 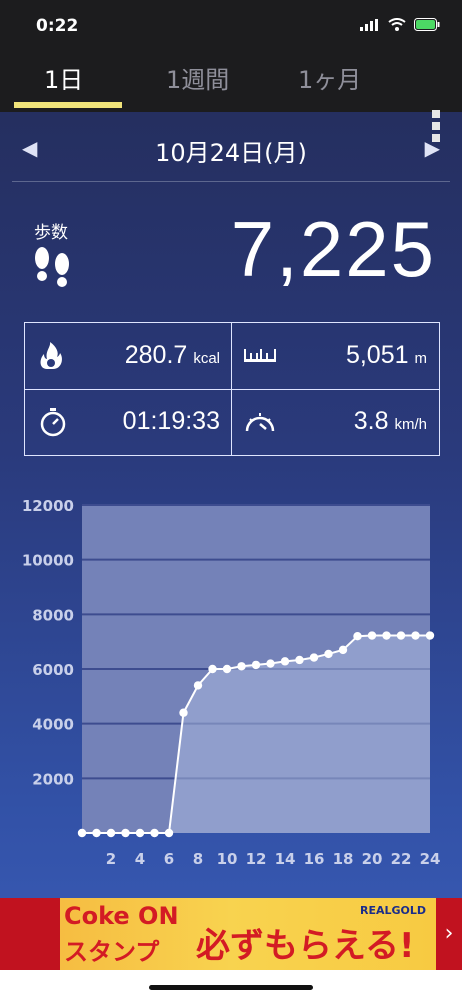 What do you see at coordinates (329, 77) in the screenshot?
I see `tab-month: 1ヶ月` at bounding box center [329, 77].